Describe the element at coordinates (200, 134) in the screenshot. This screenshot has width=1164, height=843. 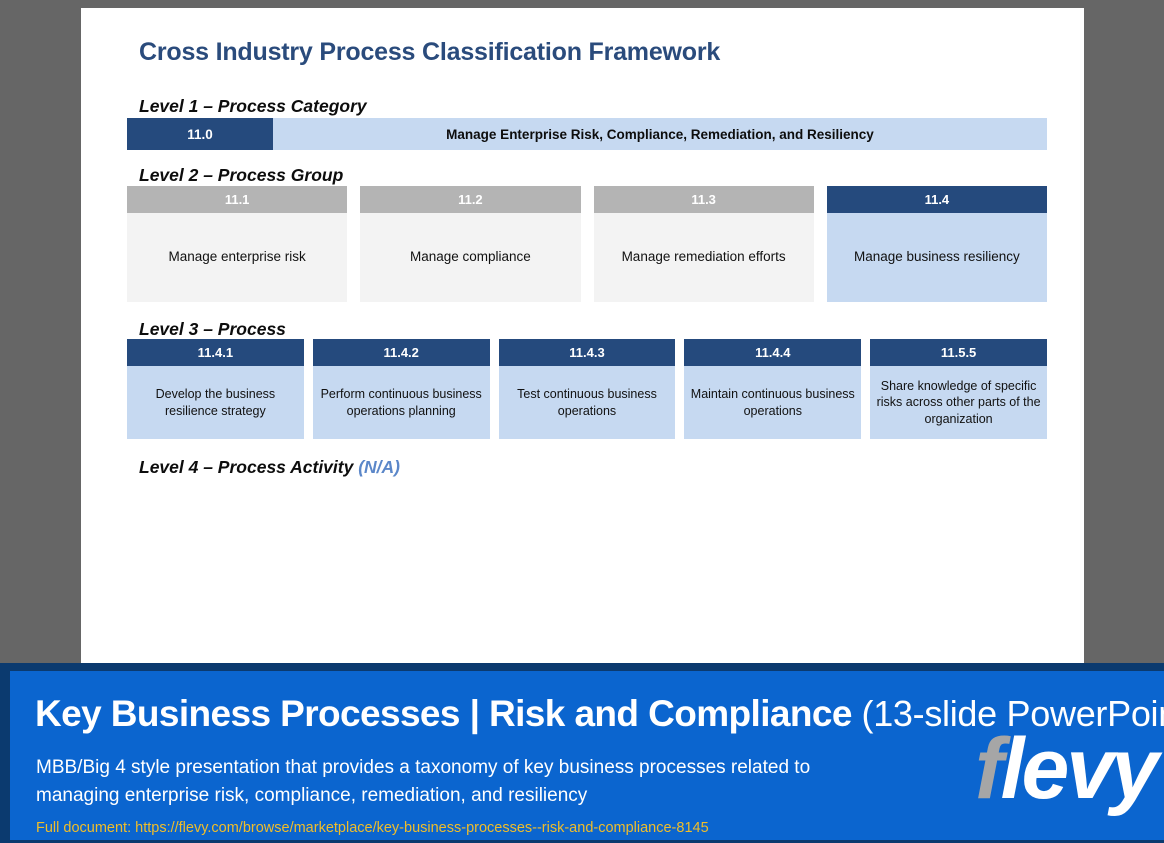
I see `level-1-code: 11.0` at that location.